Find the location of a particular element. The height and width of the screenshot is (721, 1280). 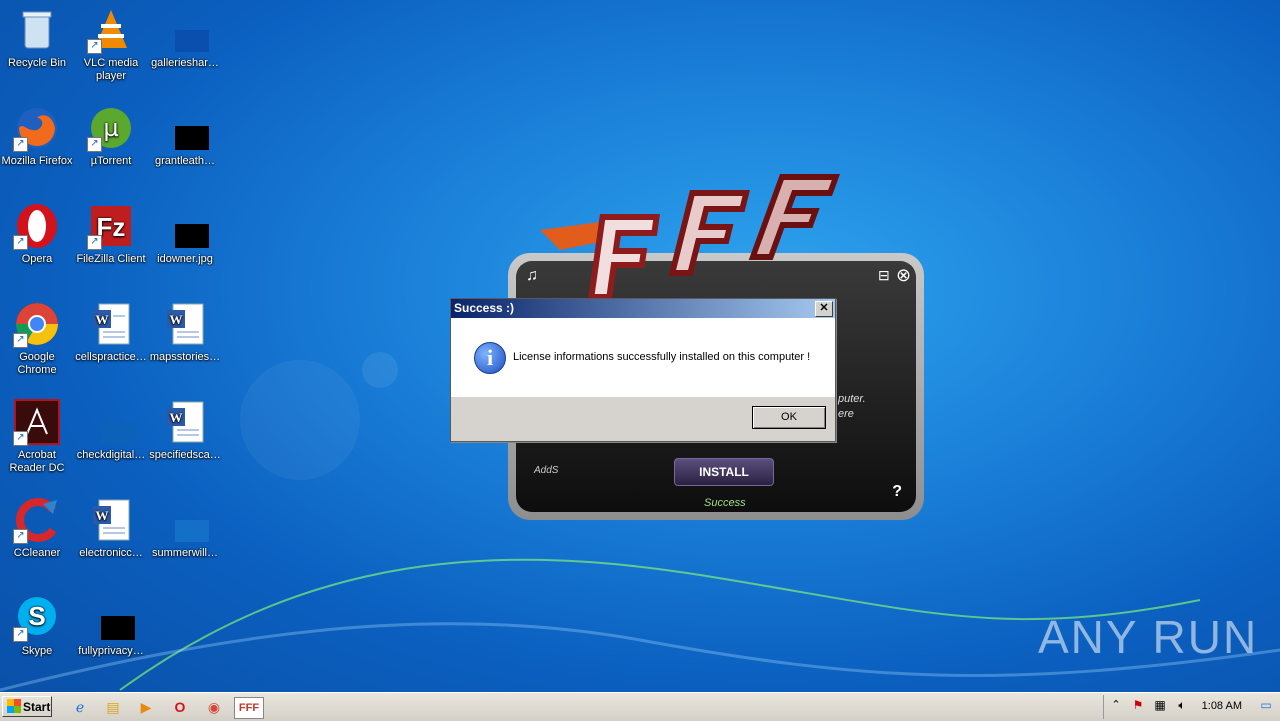

filezilla-icon: Fz ↗ is located at coordinates (111, 226).